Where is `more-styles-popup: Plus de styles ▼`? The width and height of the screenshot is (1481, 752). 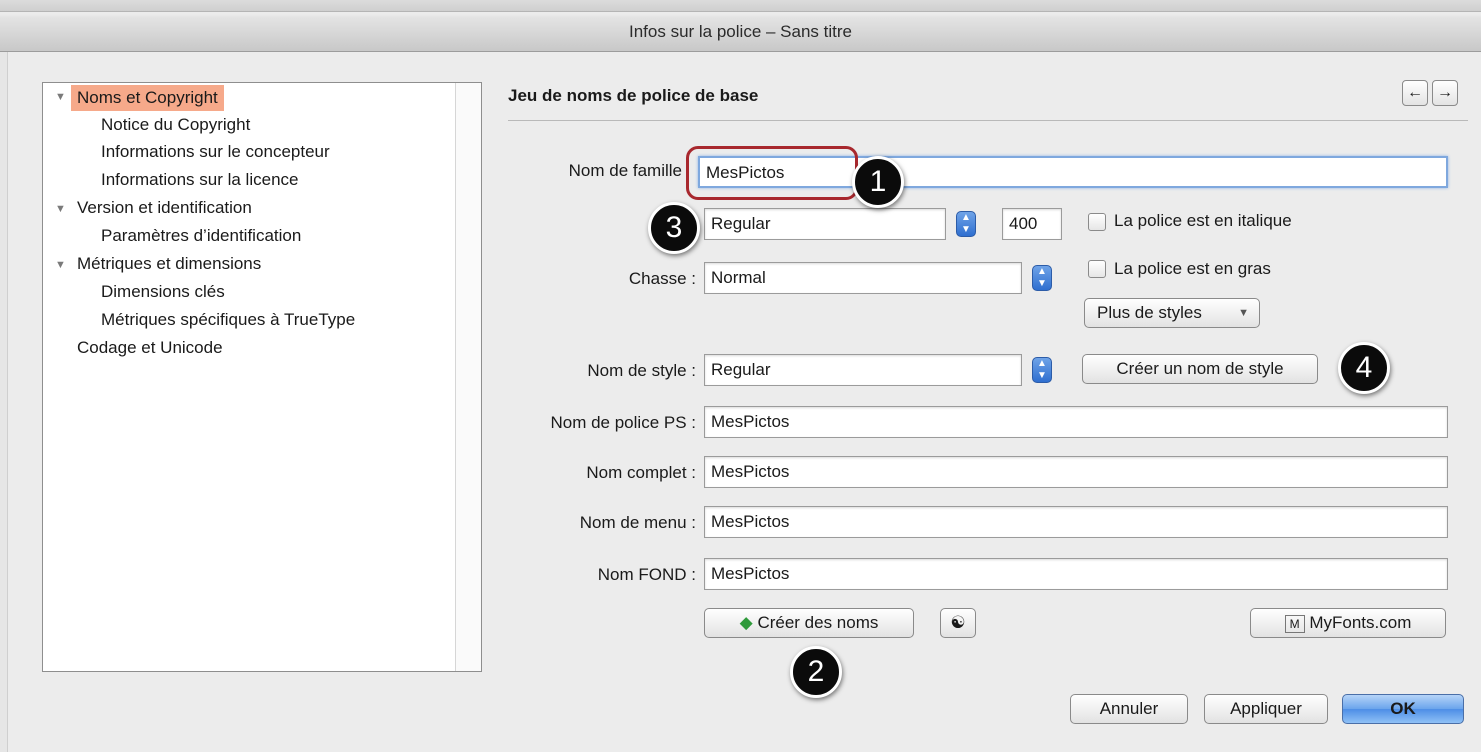 more-styles-popup: Plus de styles ▼ is located at coordinates (1172, 313).